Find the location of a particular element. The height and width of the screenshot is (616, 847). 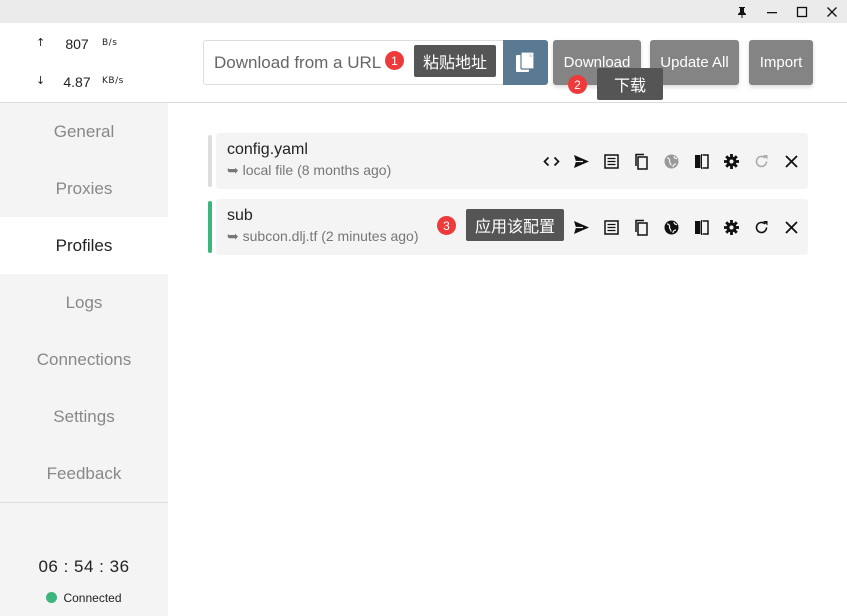

download-unit: KB/s is located at coordinates (113, 81).